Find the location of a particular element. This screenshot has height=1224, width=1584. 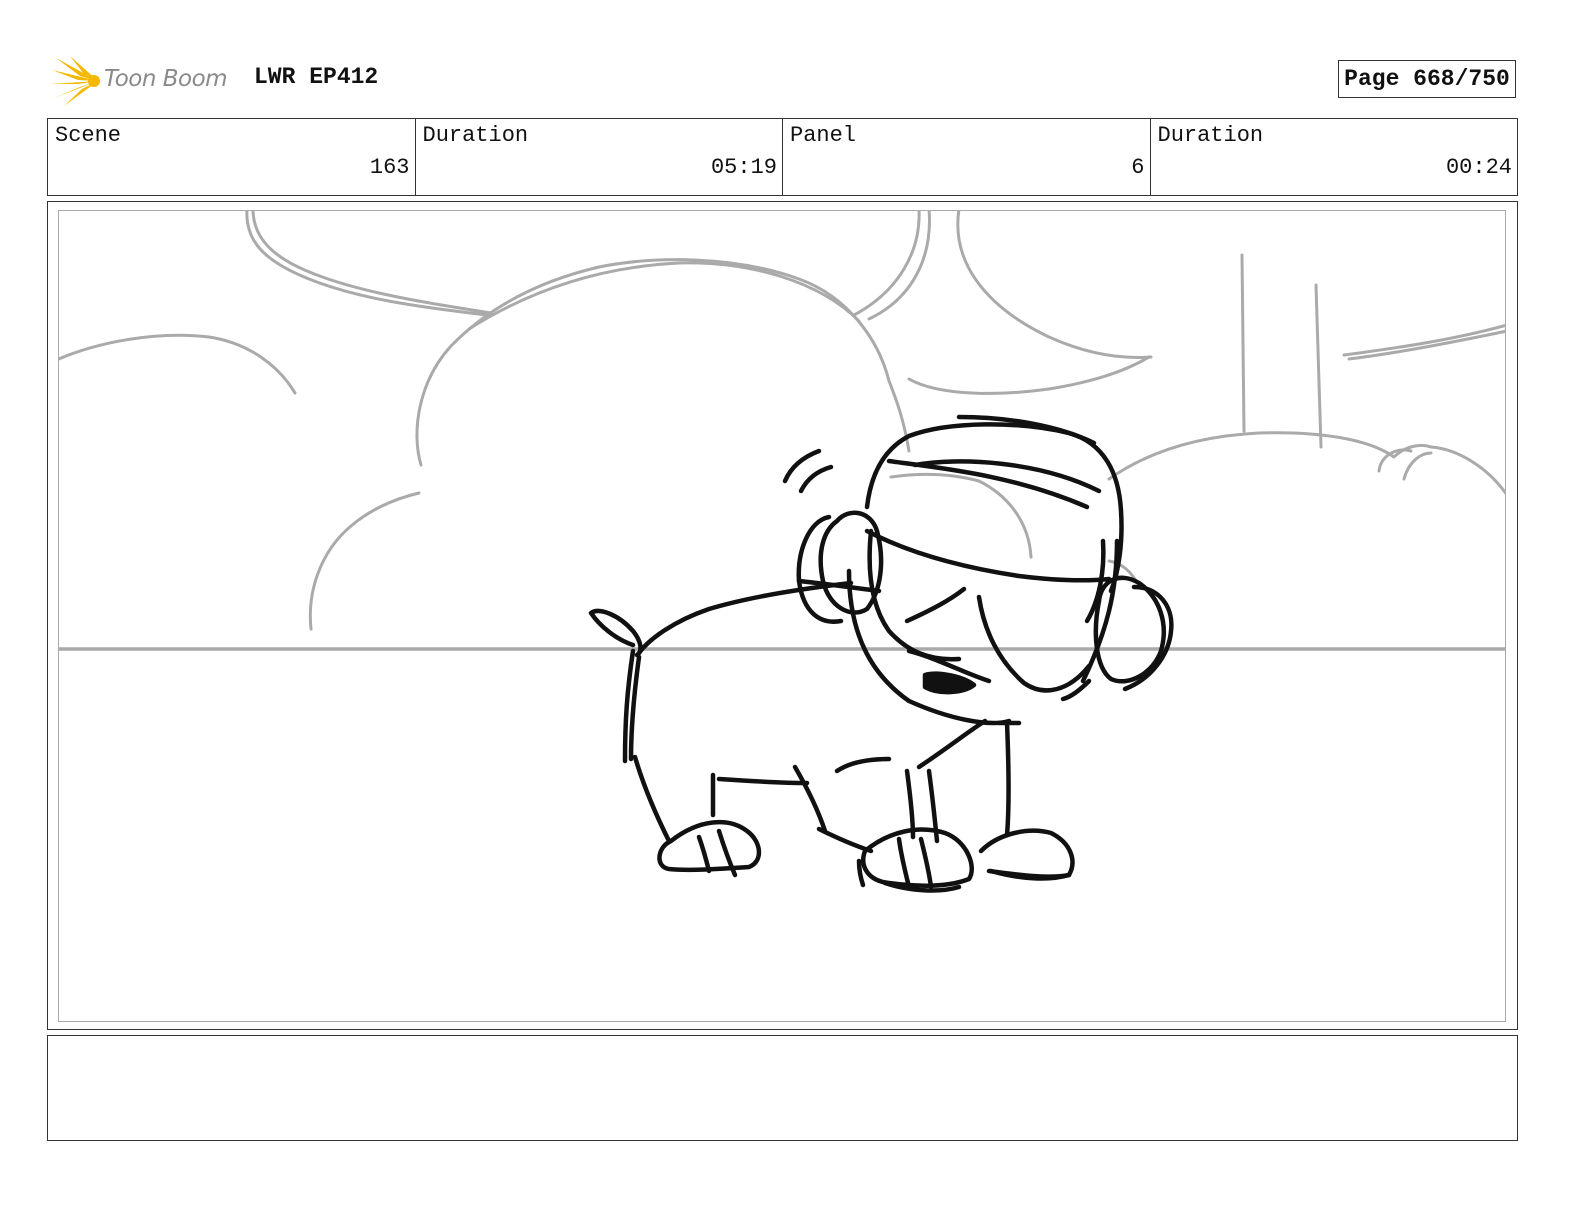

panel-label: Panel is located at coordinates (823, 135).